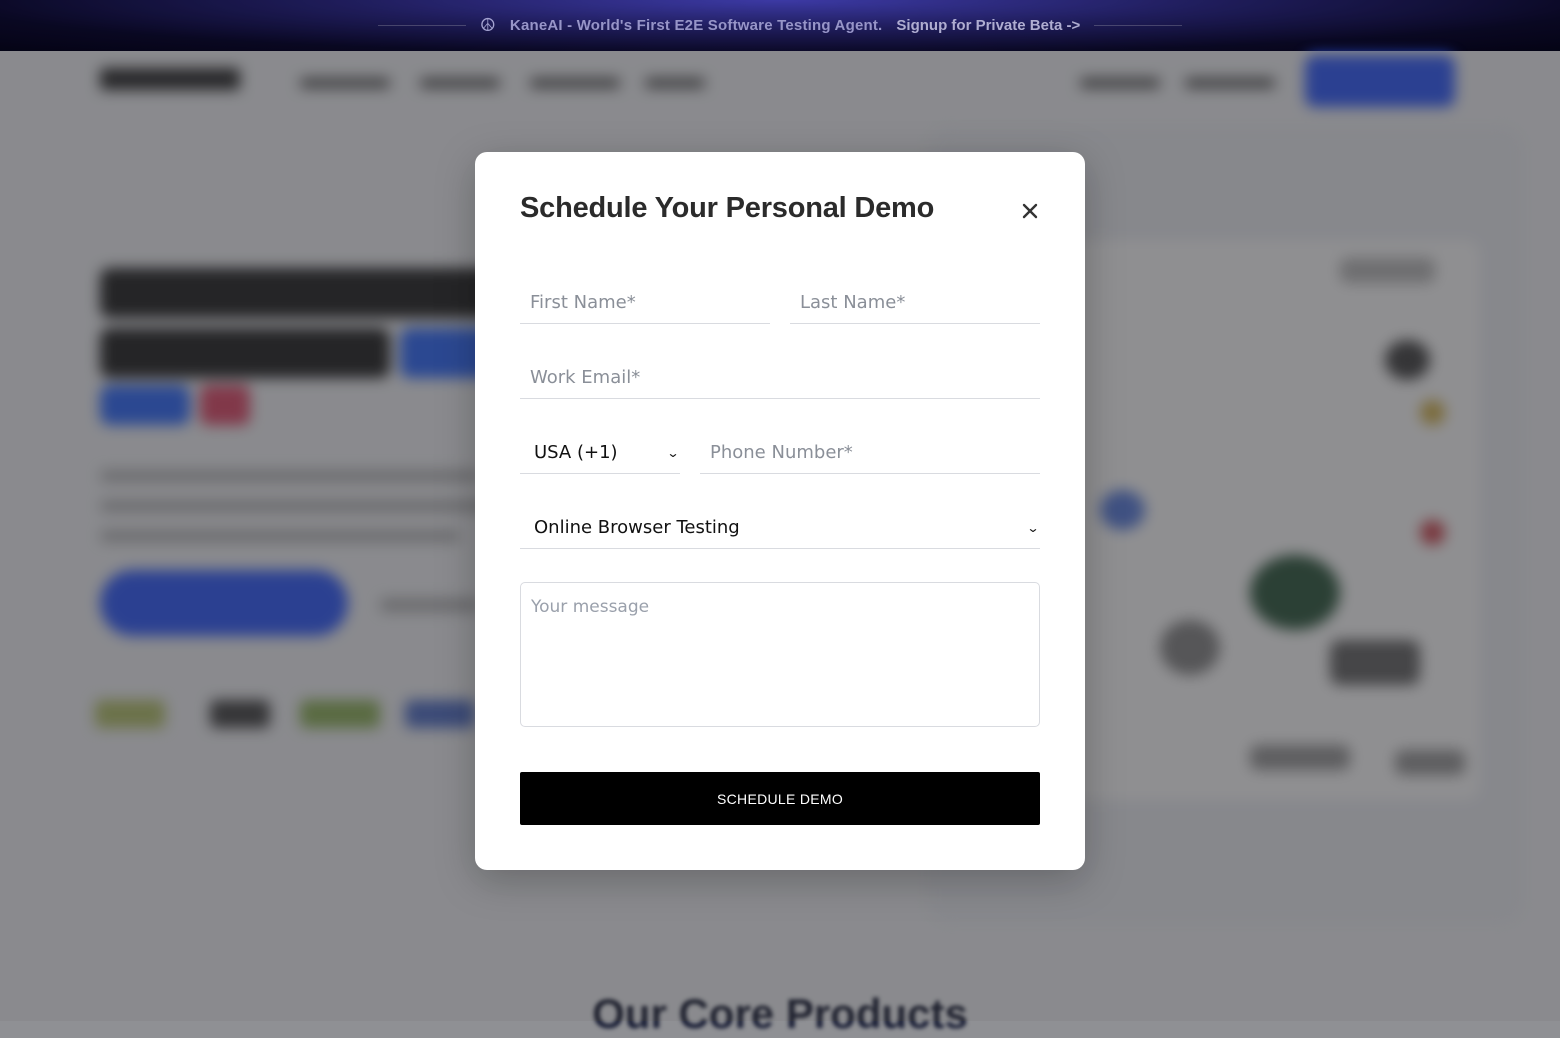 This screenshot has width=1560, height=1038. Describe the element at coordinates (915, 303) in the screenshot. I see `last-name-input` at that location.